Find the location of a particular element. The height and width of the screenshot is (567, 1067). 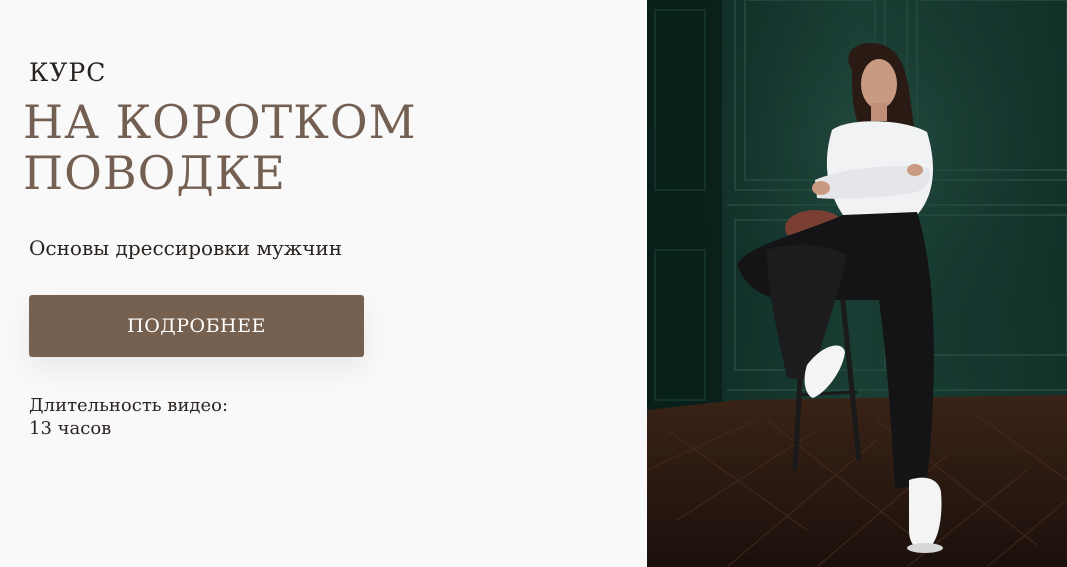

course-eyebrow: КУРС is located at coordinates (68, 72).